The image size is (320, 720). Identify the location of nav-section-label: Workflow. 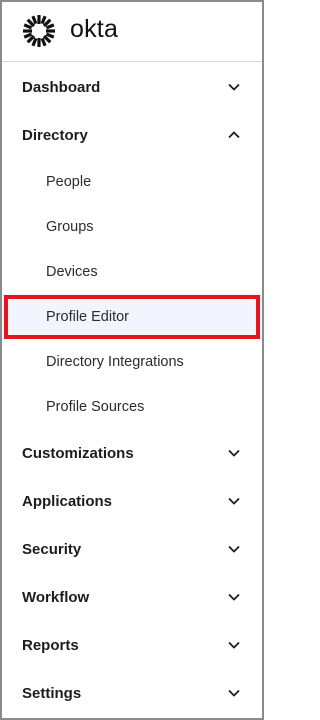
(56, 597).